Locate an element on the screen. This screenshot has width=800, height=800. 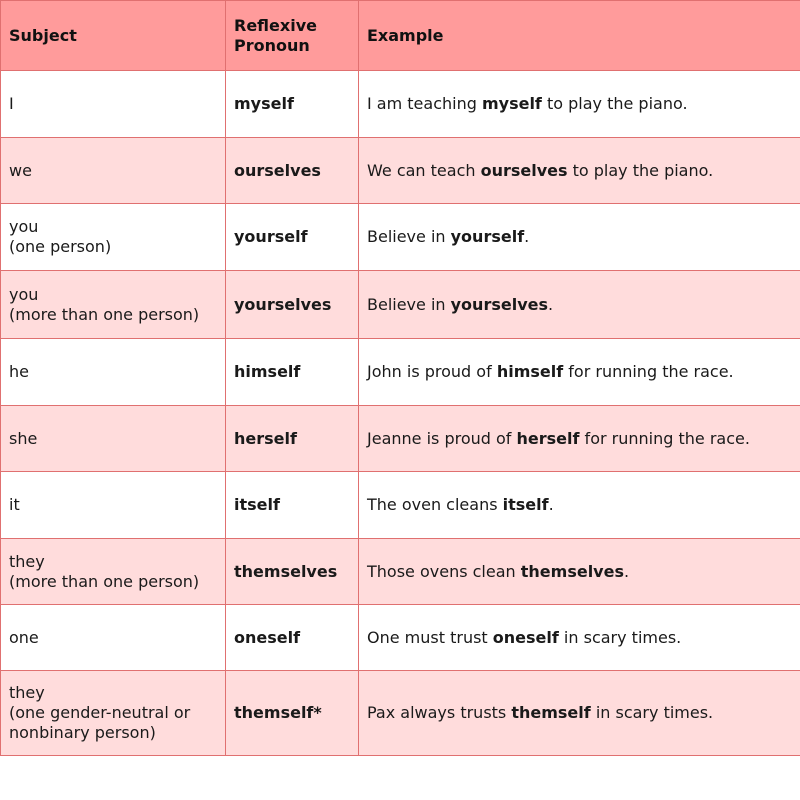
example-text: I am teaching is located at coordinates (424, 103).